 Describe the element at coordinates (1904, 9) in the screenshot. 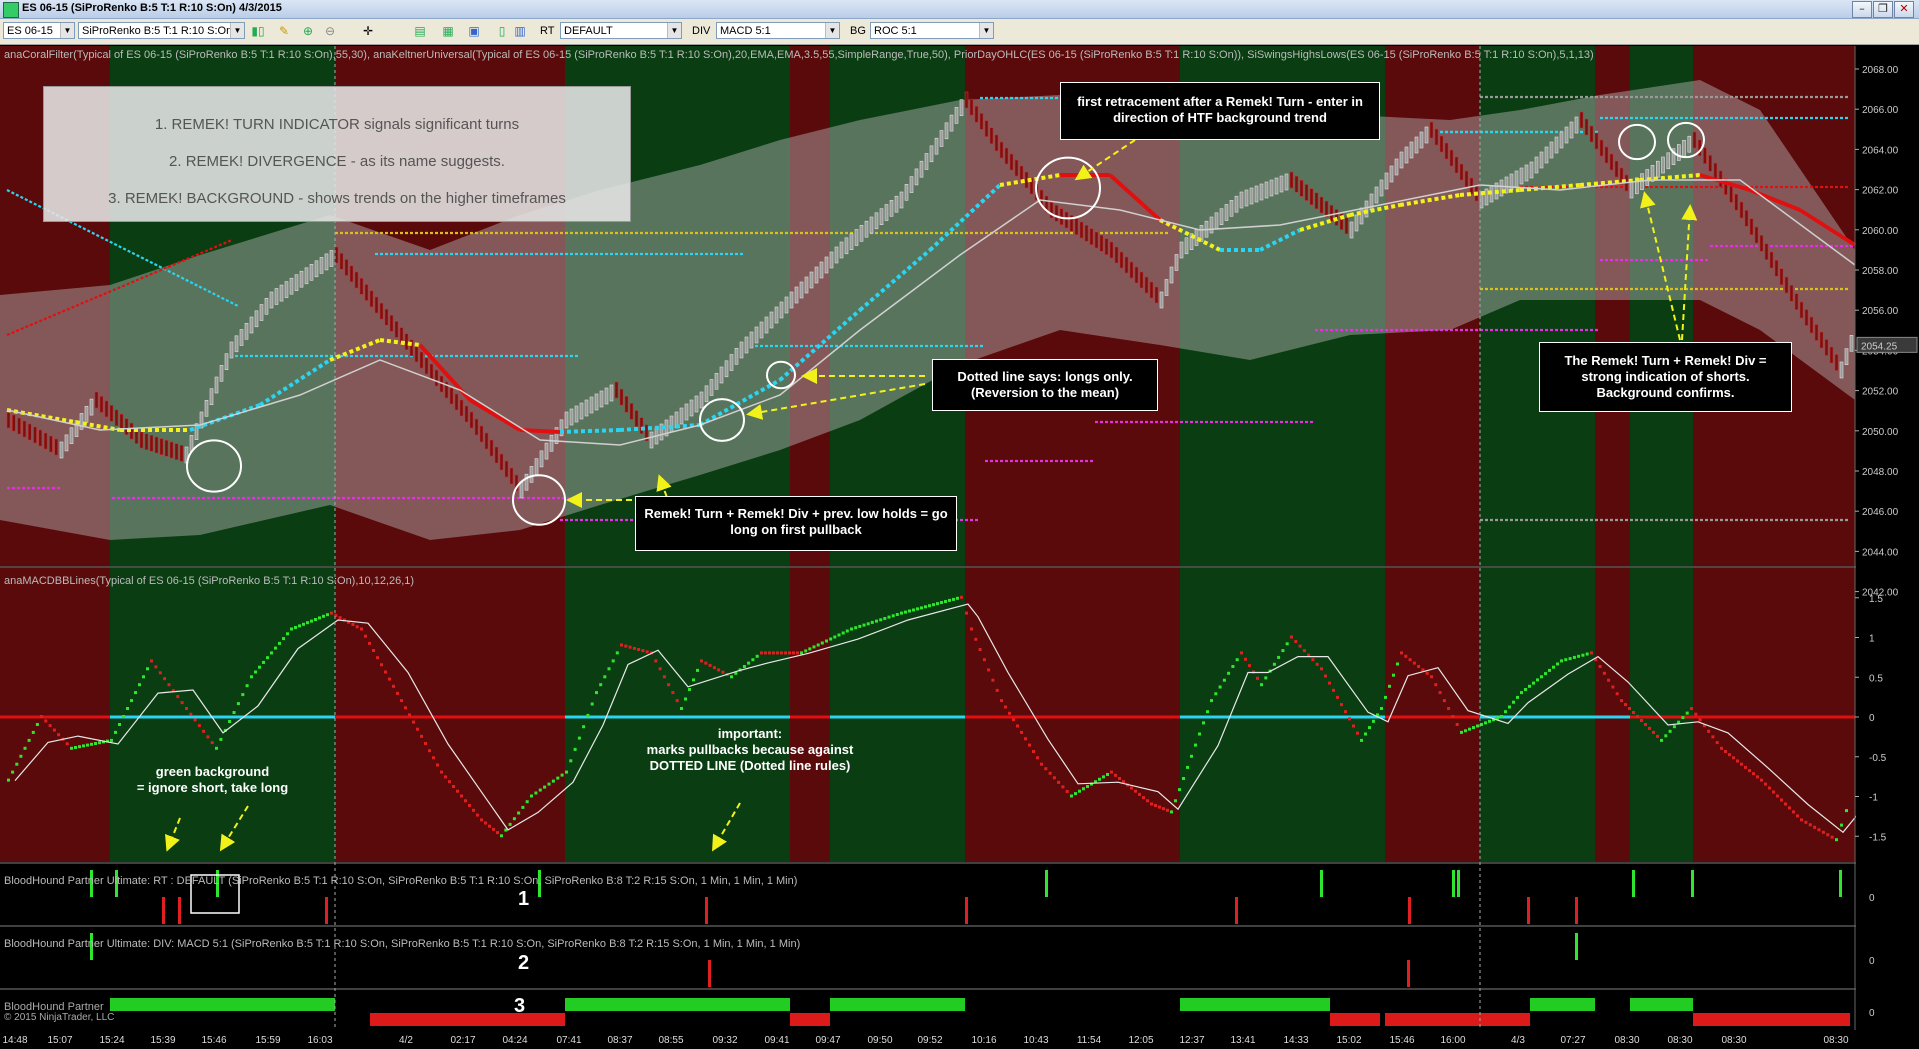

I see `close-button: ✕` at that location.